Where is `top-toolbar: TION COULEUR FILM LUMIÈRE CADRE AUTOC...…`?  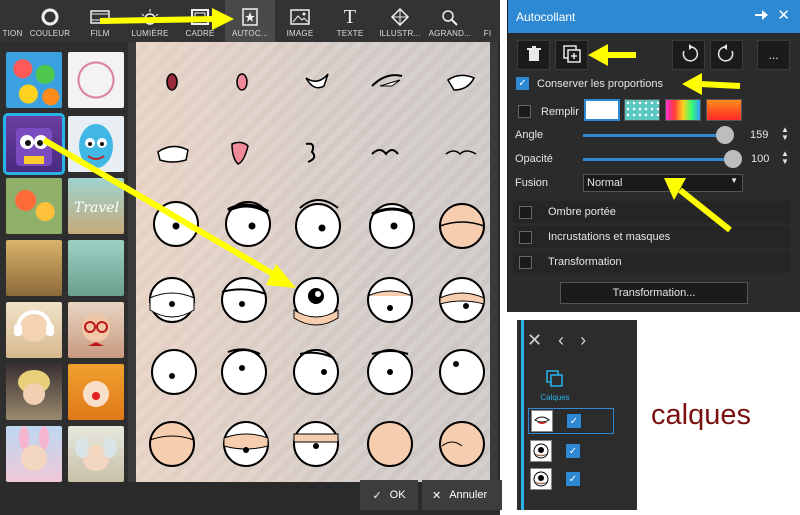 top-toolbar: TION COULEUR FILM LUMIÈRE CADRE AUTOC...… is located at coordinates (250, 21).